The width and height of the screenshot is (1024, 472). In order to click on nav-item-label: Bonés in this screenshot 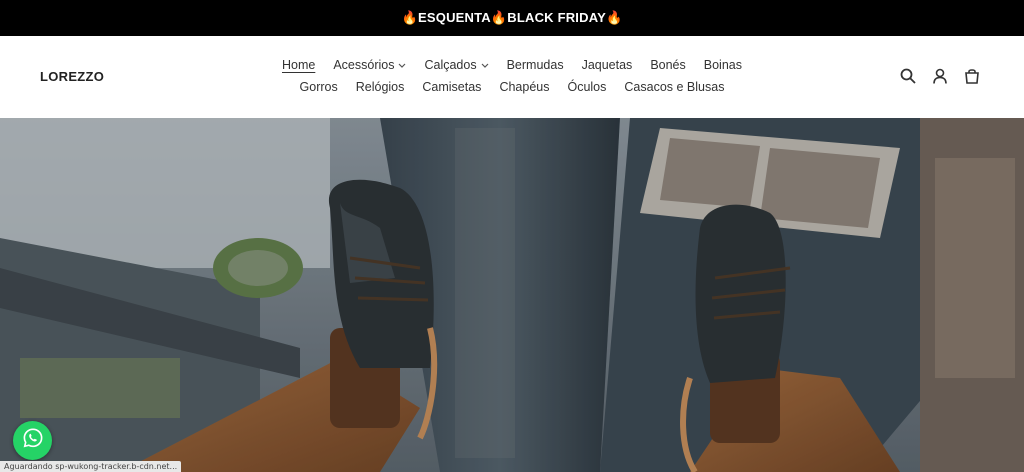, I will do `click(668, 65)`.